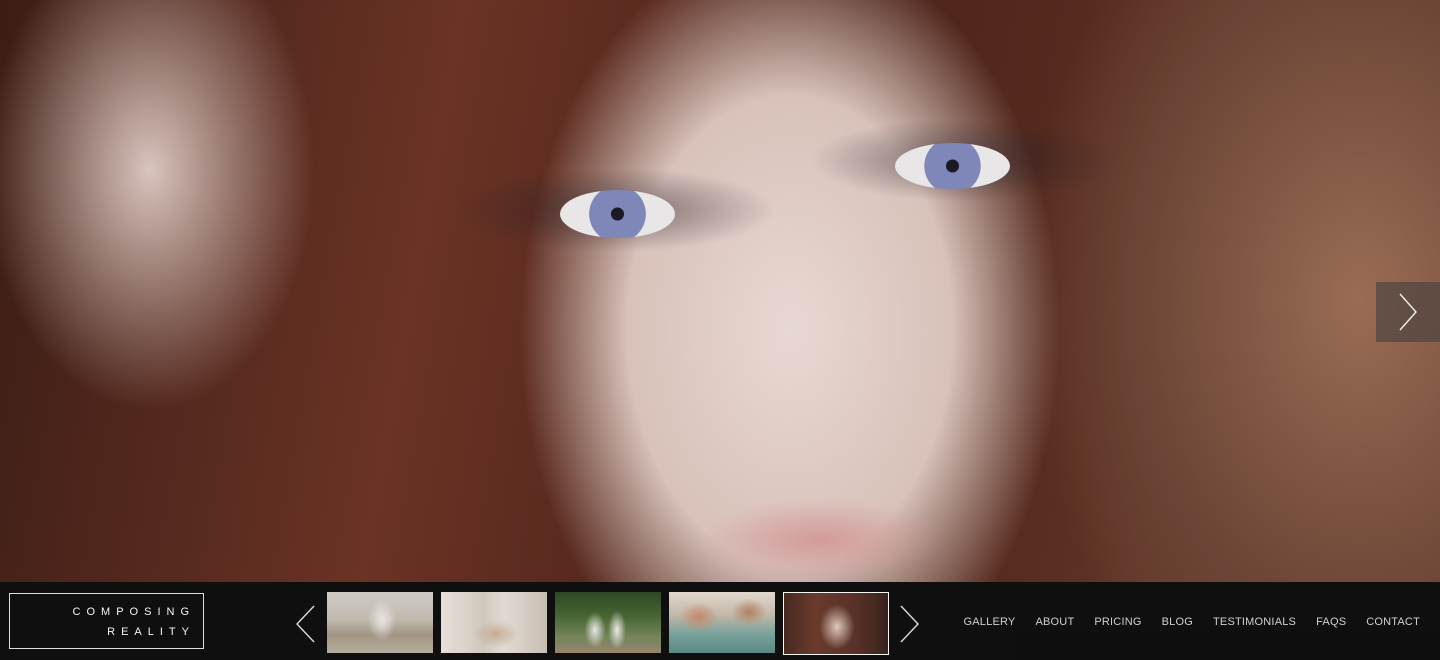 Image resolution: width=1440 pixels, height=660 pixels. I want to click on logo-line-2: REALITY, so click(151, 632).